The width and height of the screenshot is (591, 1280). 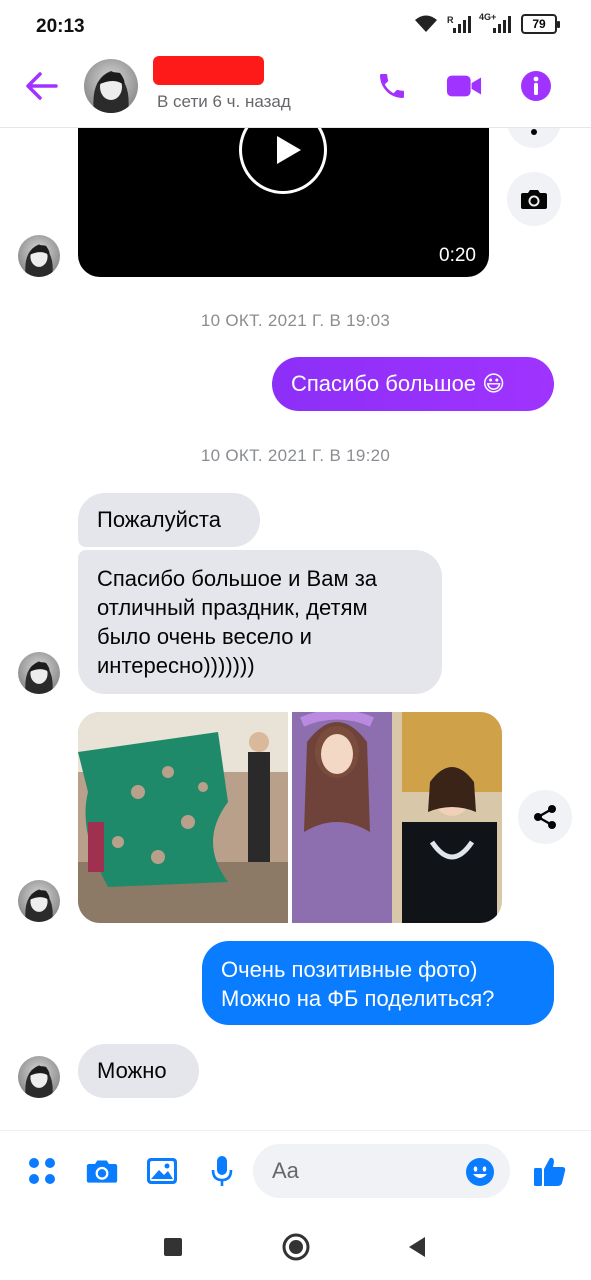 I want to click on battery-icon: 79, so click(x=540, y=24).